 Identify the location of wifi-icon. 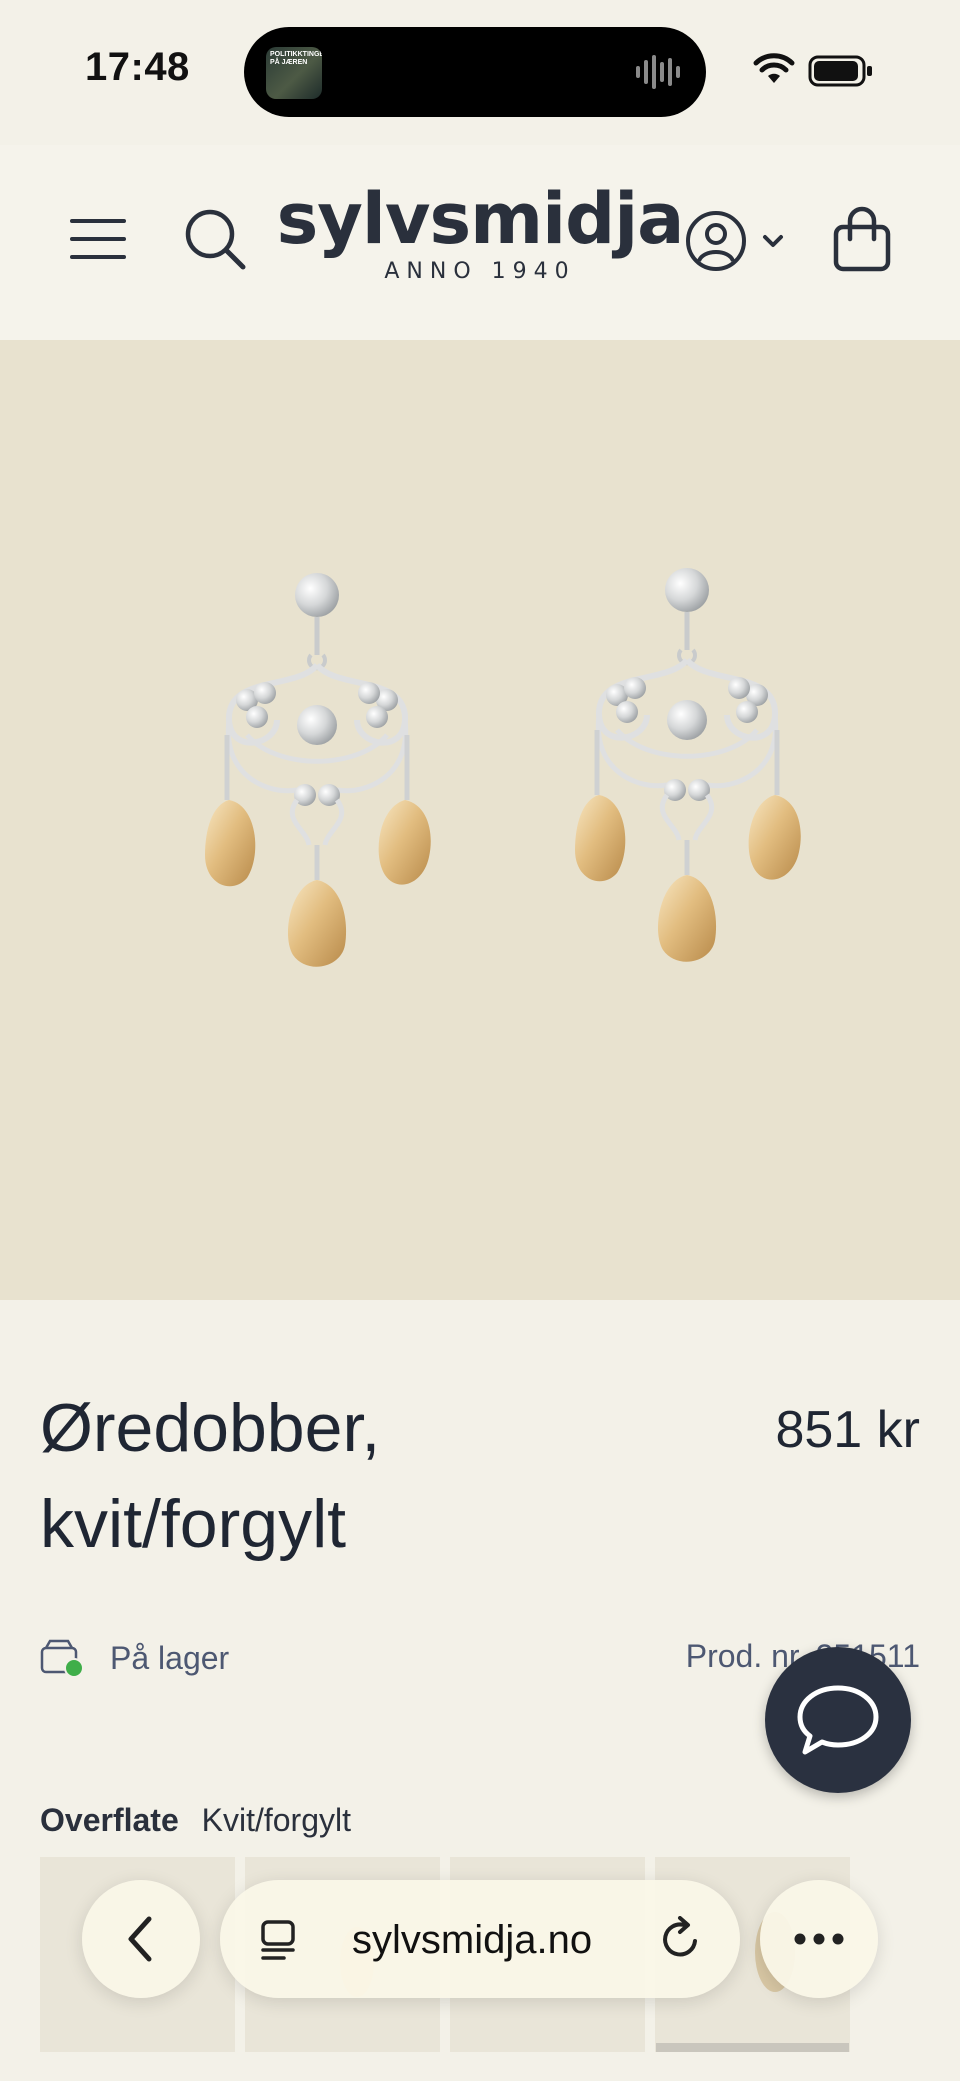
(774, 68).